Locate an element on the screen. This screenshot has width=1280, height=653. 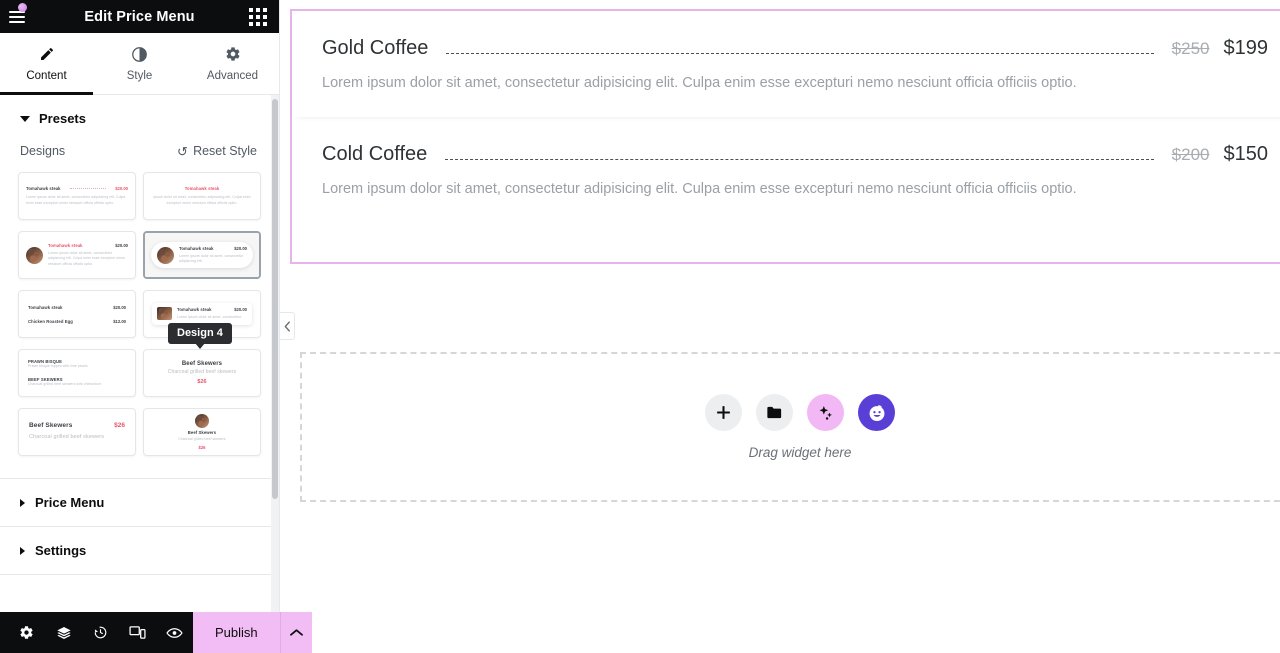
preview-eye-icon is located at coordinates (174, 632).